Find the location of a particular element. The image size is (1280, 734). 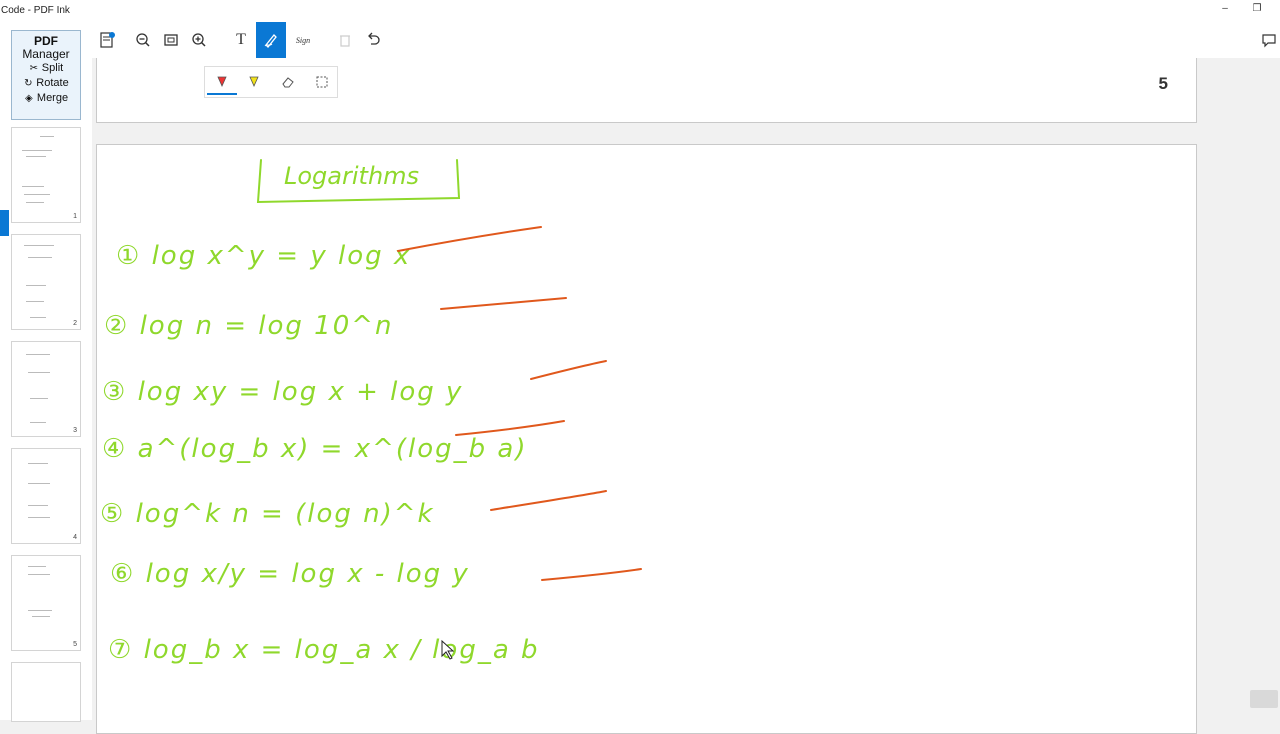

document-button is located at coordinates (107, 40).